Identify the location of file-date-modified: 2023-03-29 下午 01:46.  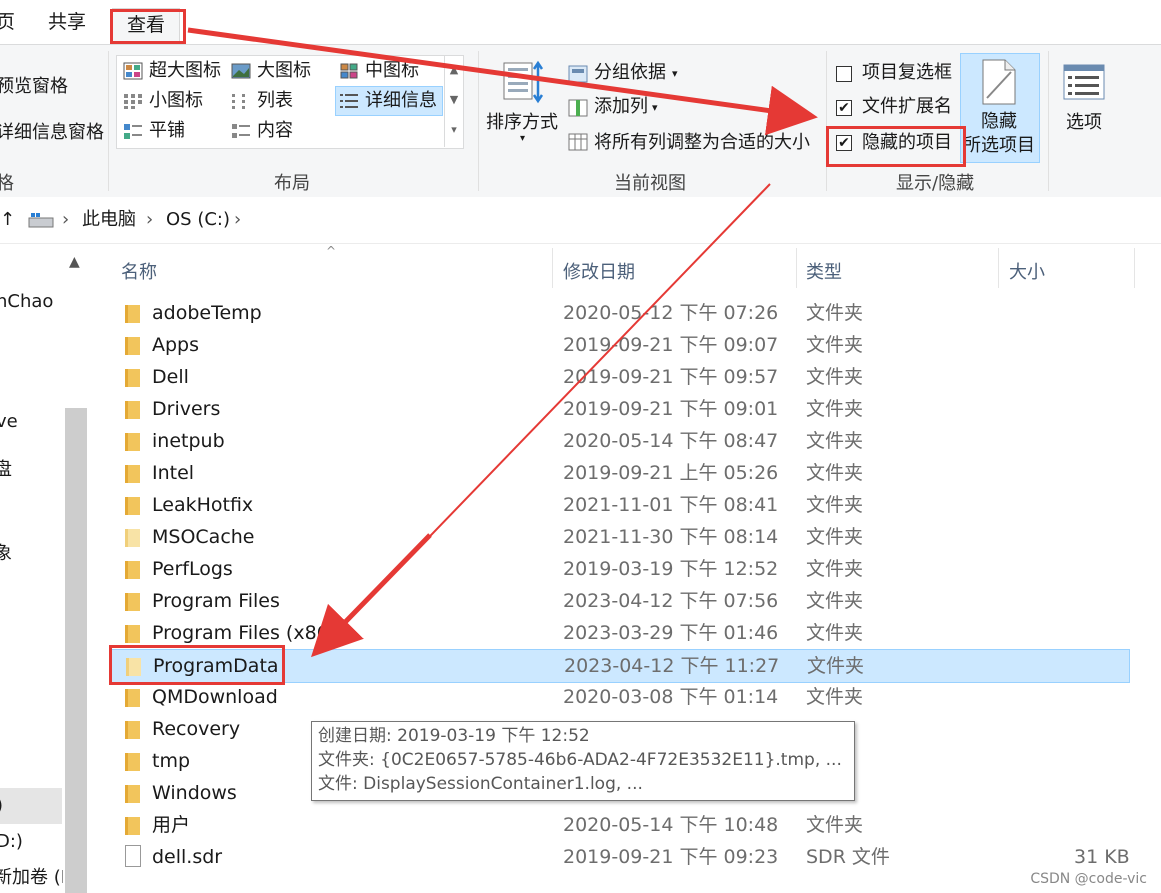
(671, 633).